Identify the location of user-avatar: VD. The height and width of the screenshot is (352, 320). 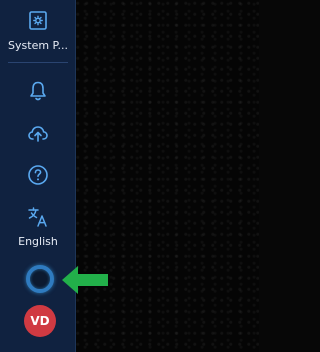
(40, 321).